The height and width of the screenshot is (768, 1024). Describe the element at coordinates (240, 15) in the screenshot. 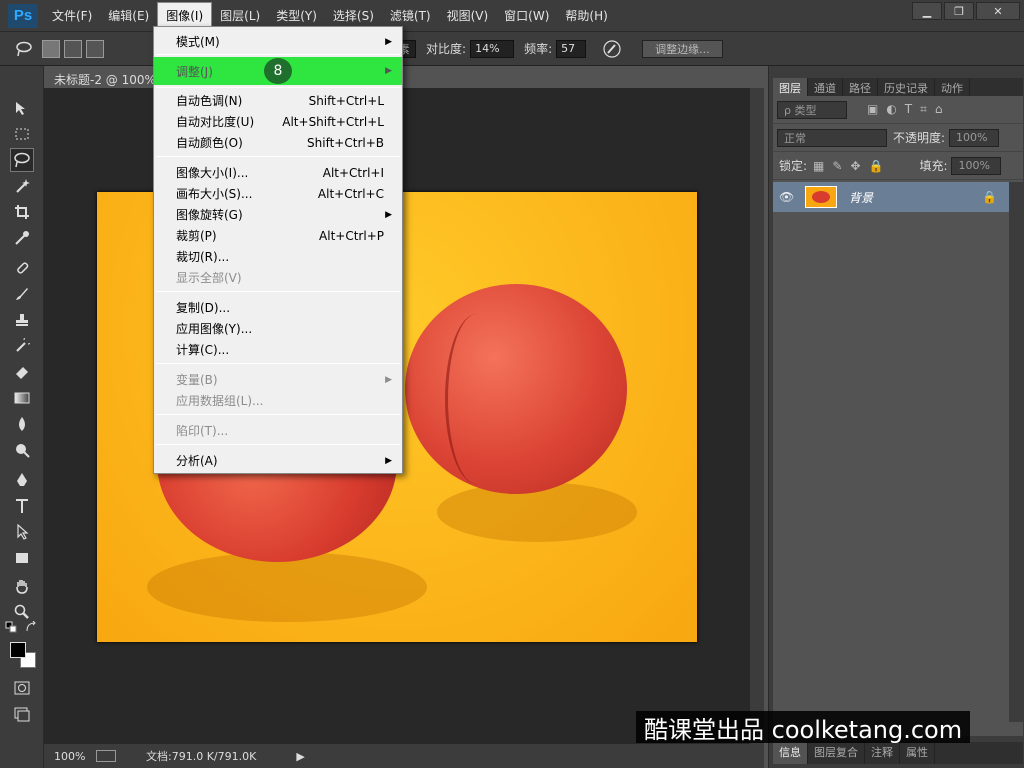

I see `menu-layer: 图层(L)` at that location.